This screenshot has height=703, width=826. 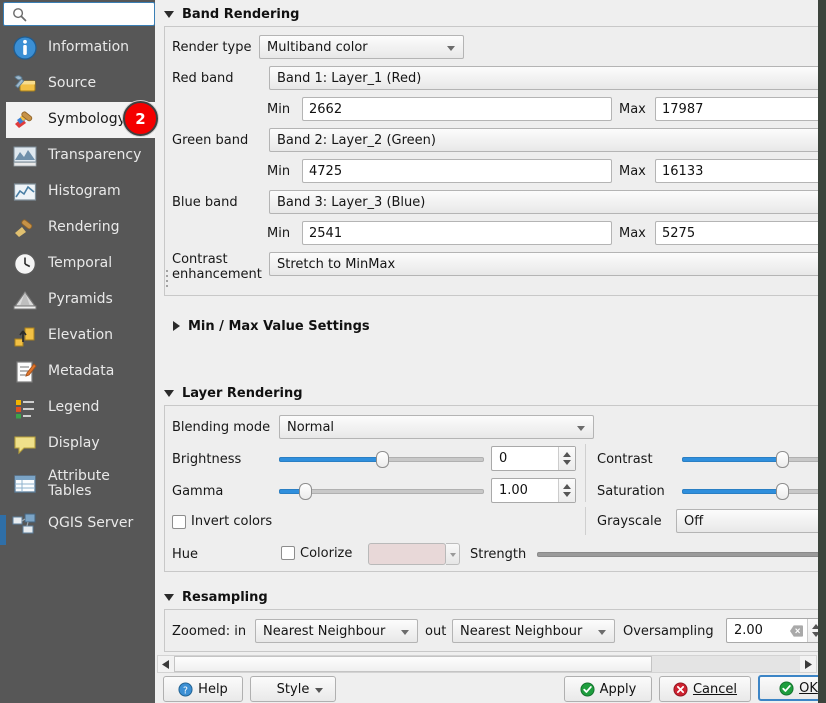 I want to click on gamma-slider, so click(x=381, y=491).